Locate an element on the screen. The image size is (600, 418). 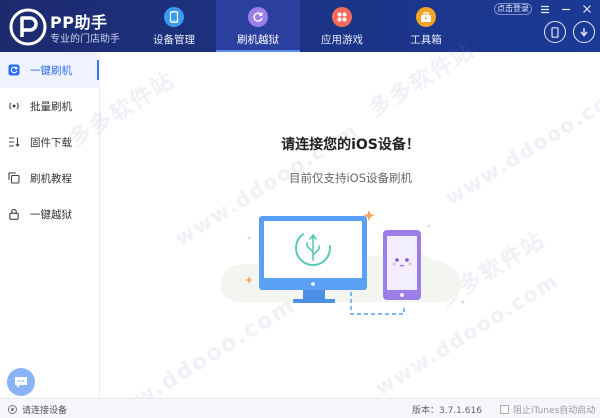
download-icon is located at coordinates (584, 32).